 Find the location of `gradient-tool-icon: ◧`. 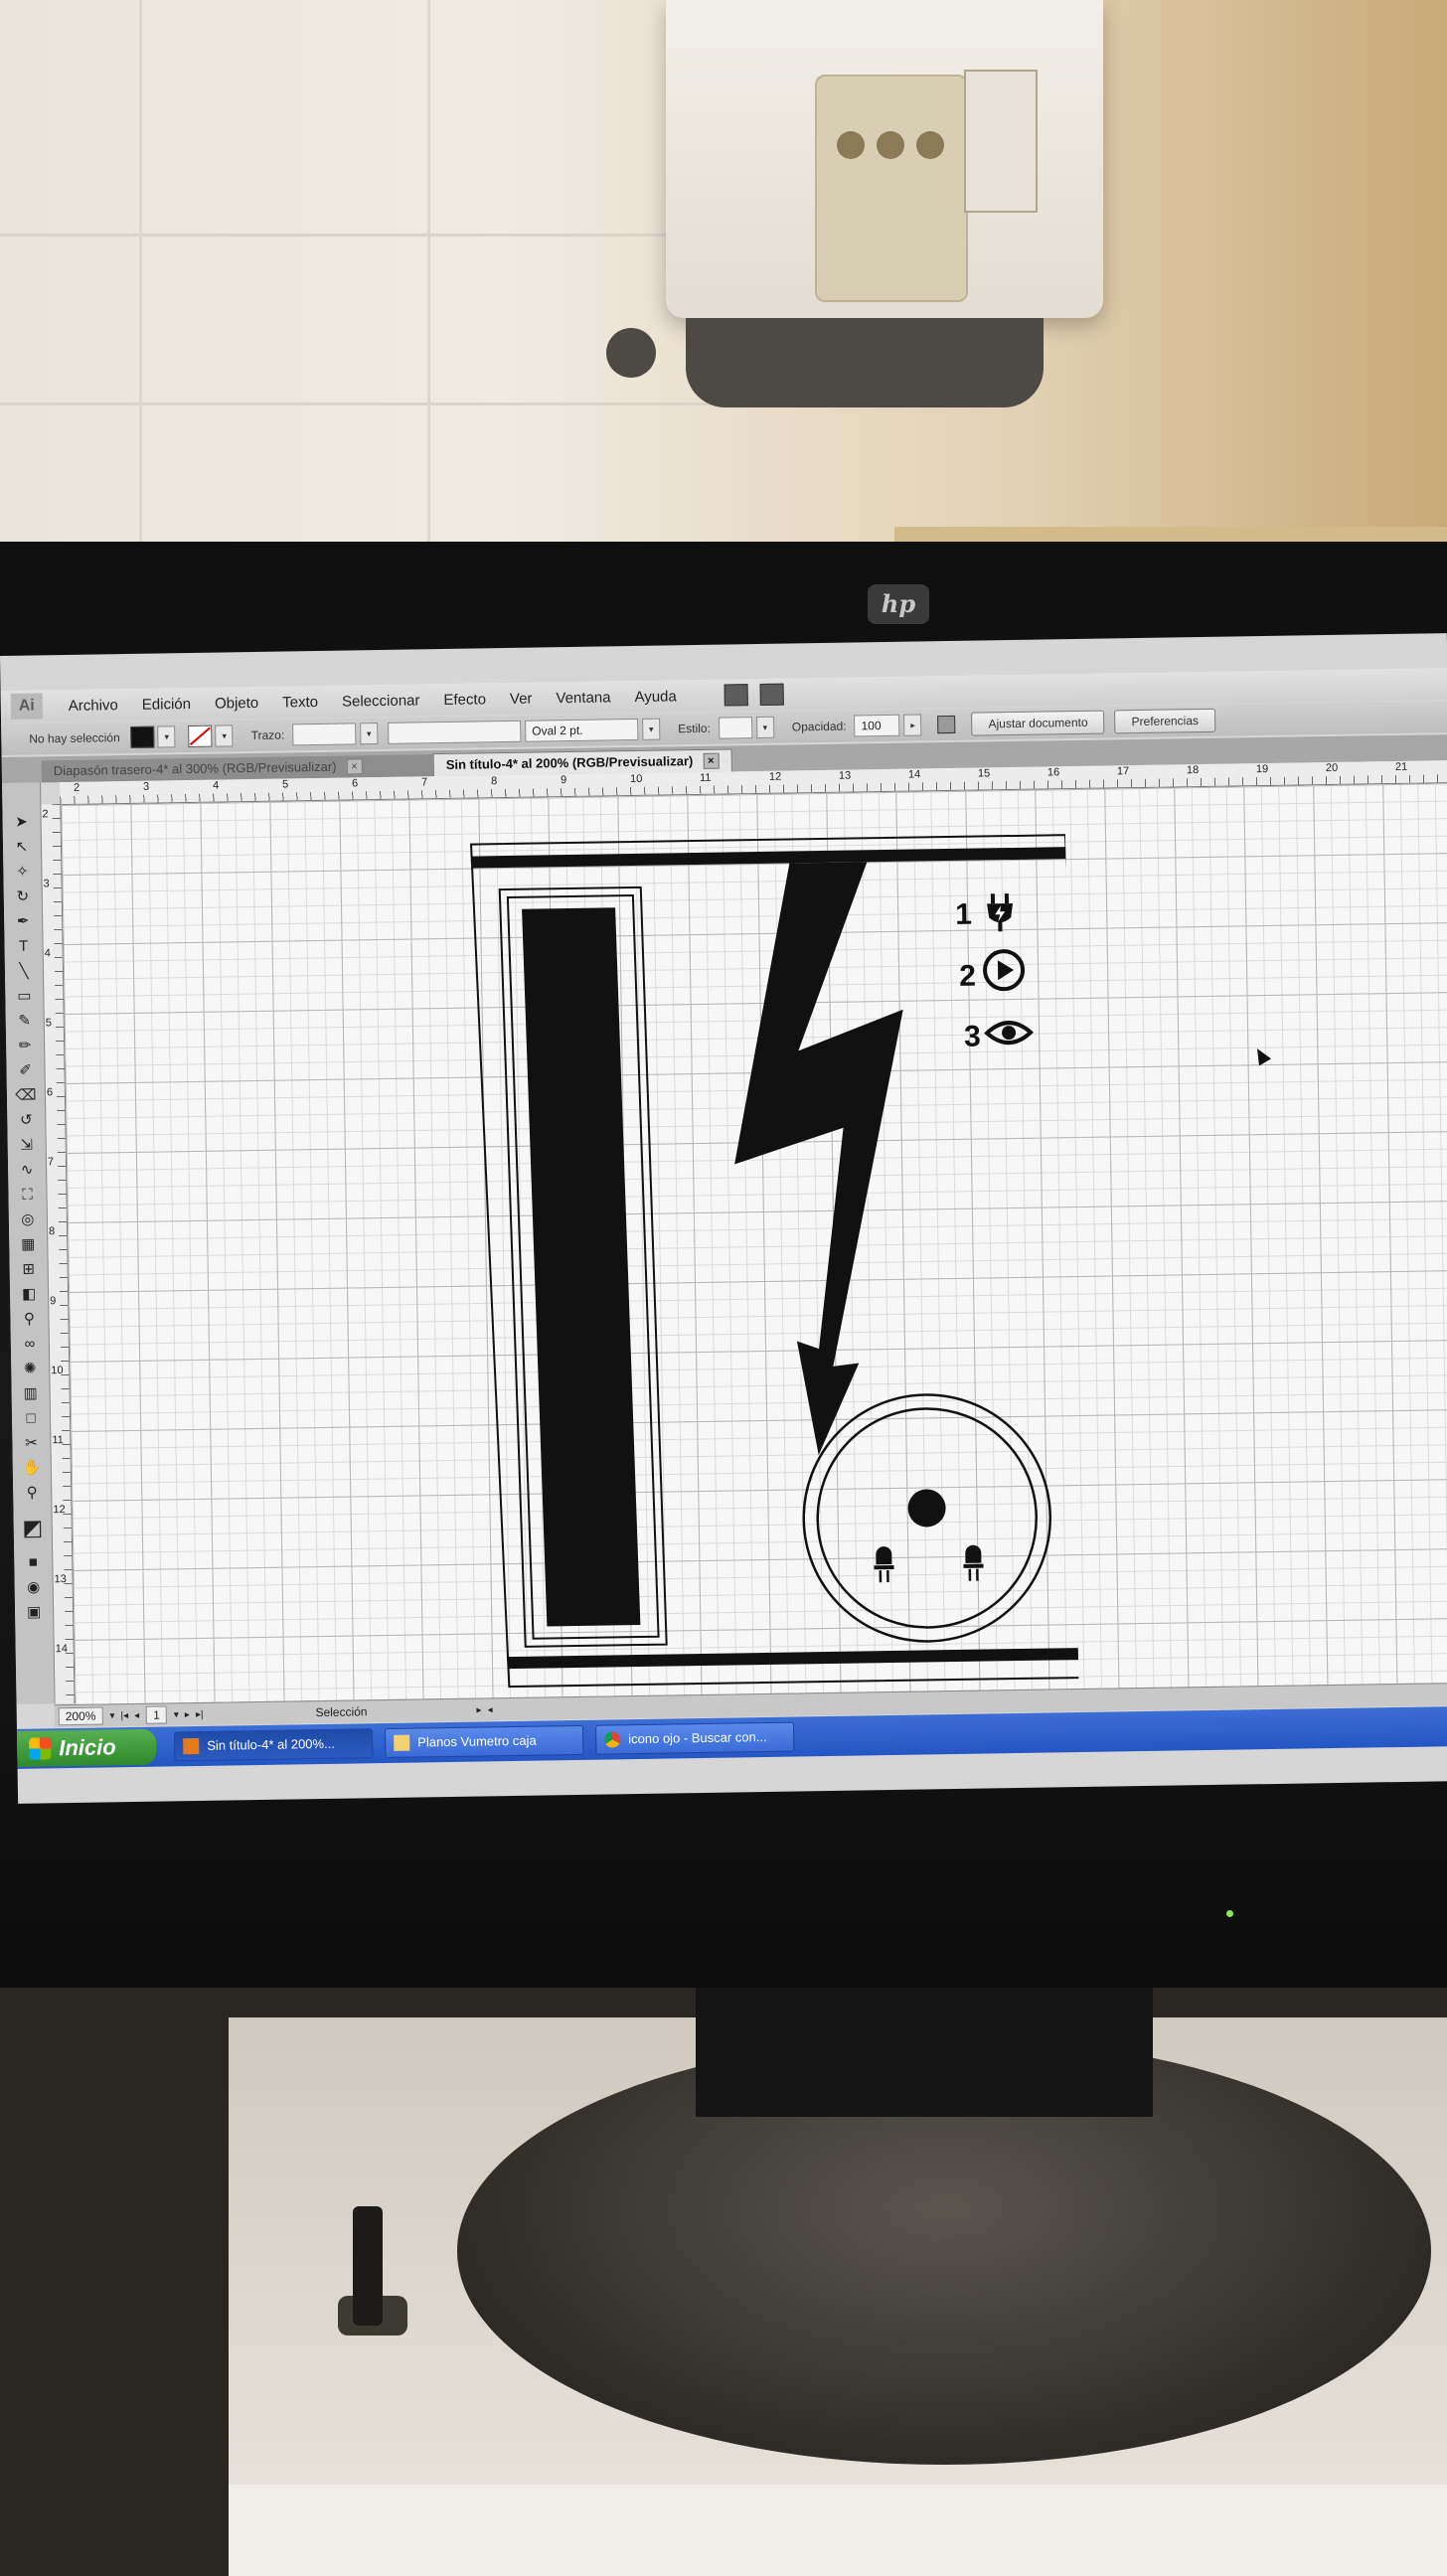

gradient-tool-icon: ◧ is located at coordinates (29, 1294).